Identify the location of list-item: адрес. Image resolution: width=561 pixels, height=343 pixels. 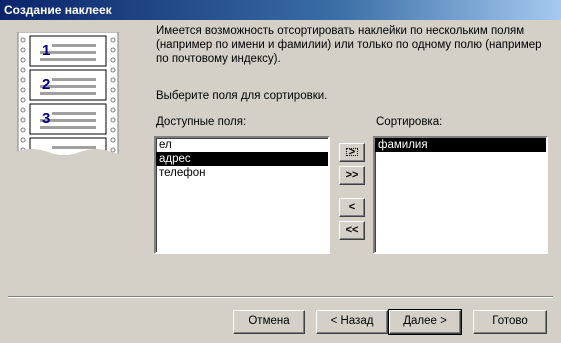
(242, 159).